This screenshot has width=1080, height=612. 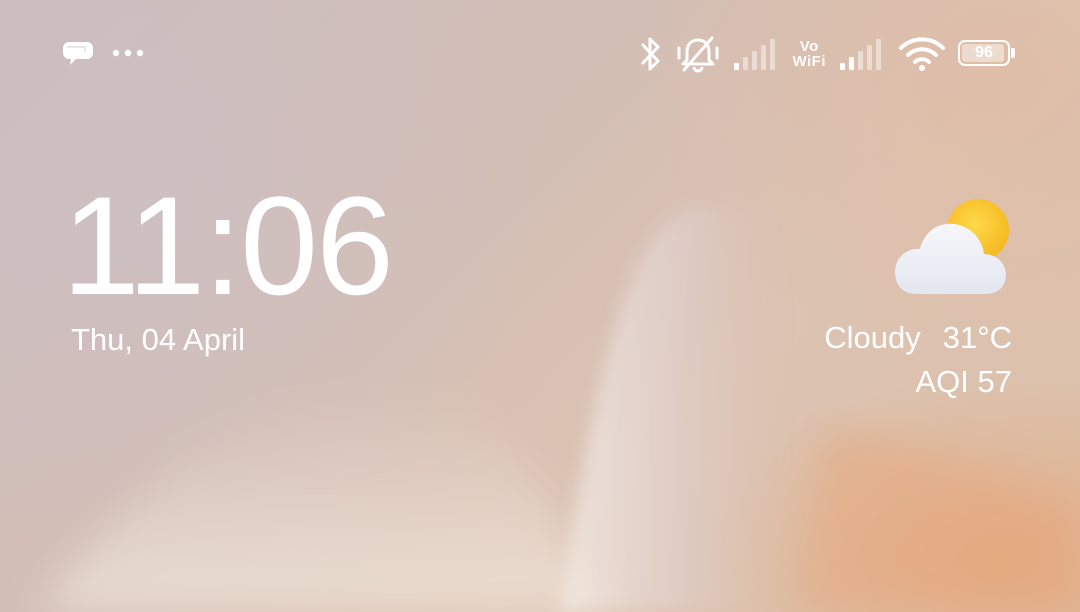 I want to click on vowifi-bottom-label: WiFi, so click(x=809, y=61).